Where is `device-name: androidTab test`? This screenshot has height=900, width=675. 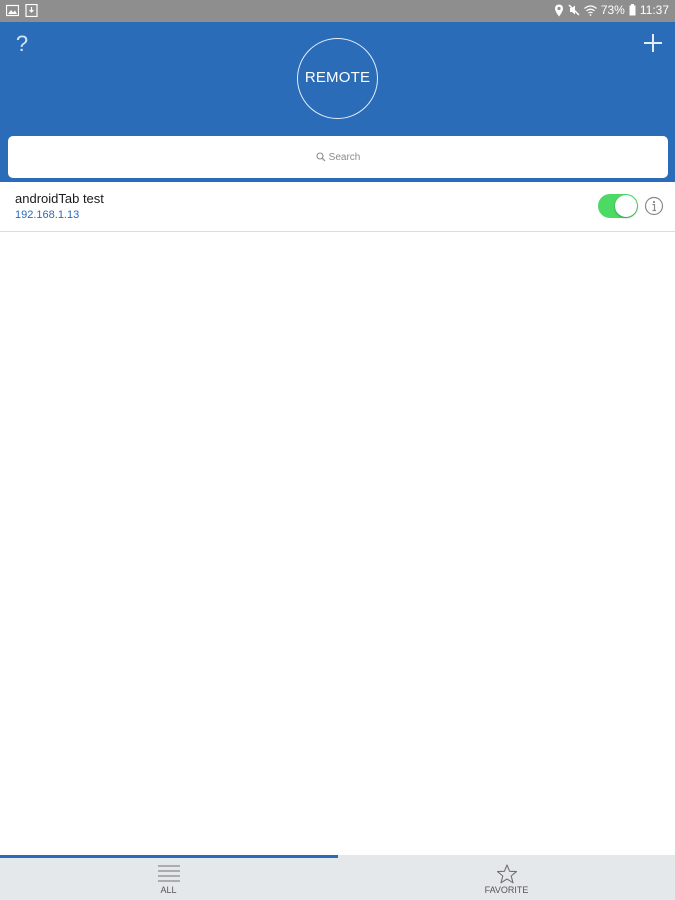
device-name: androidTab test is located at coordinates (59, 198).